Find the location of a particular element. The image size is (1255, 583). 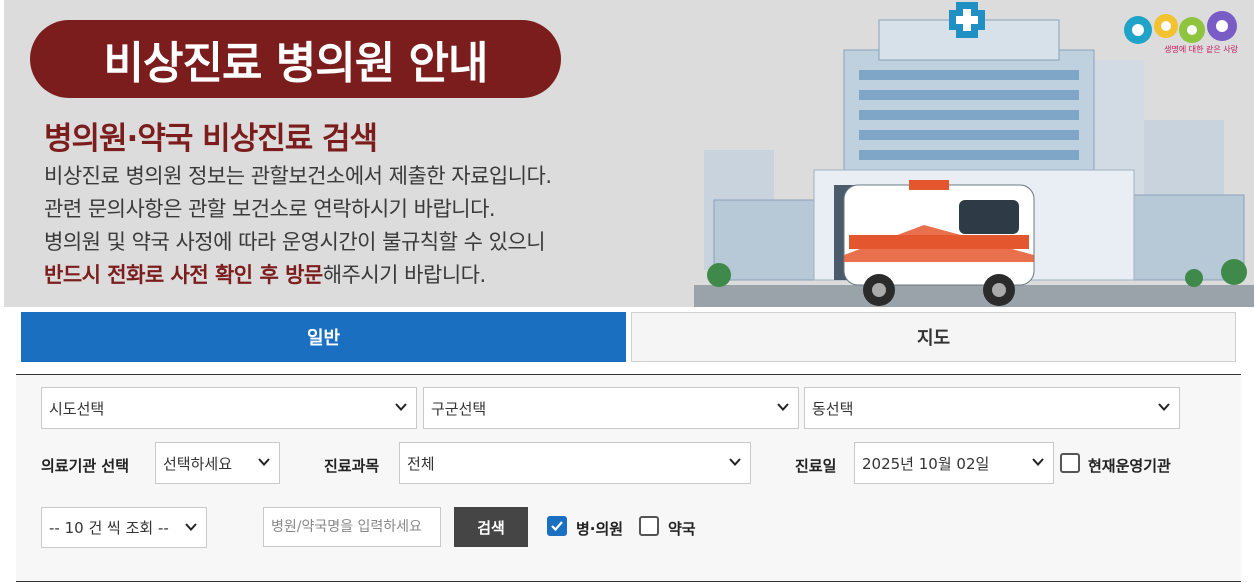

desc-rest: 해주시기 바랍니다. is located at coordinates (404, 275).